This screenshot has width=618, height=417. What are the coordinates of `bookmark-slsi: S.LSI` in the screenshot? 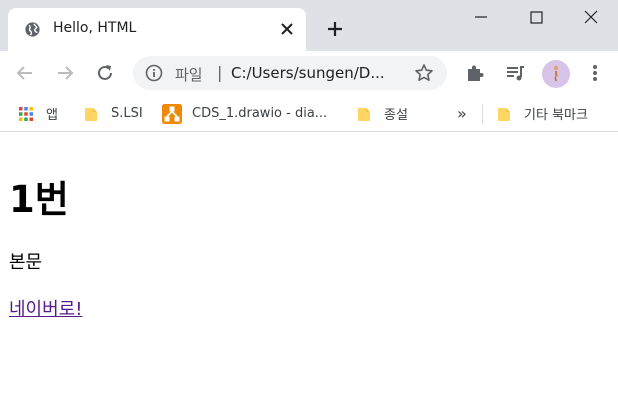 It's located at (113, 113).